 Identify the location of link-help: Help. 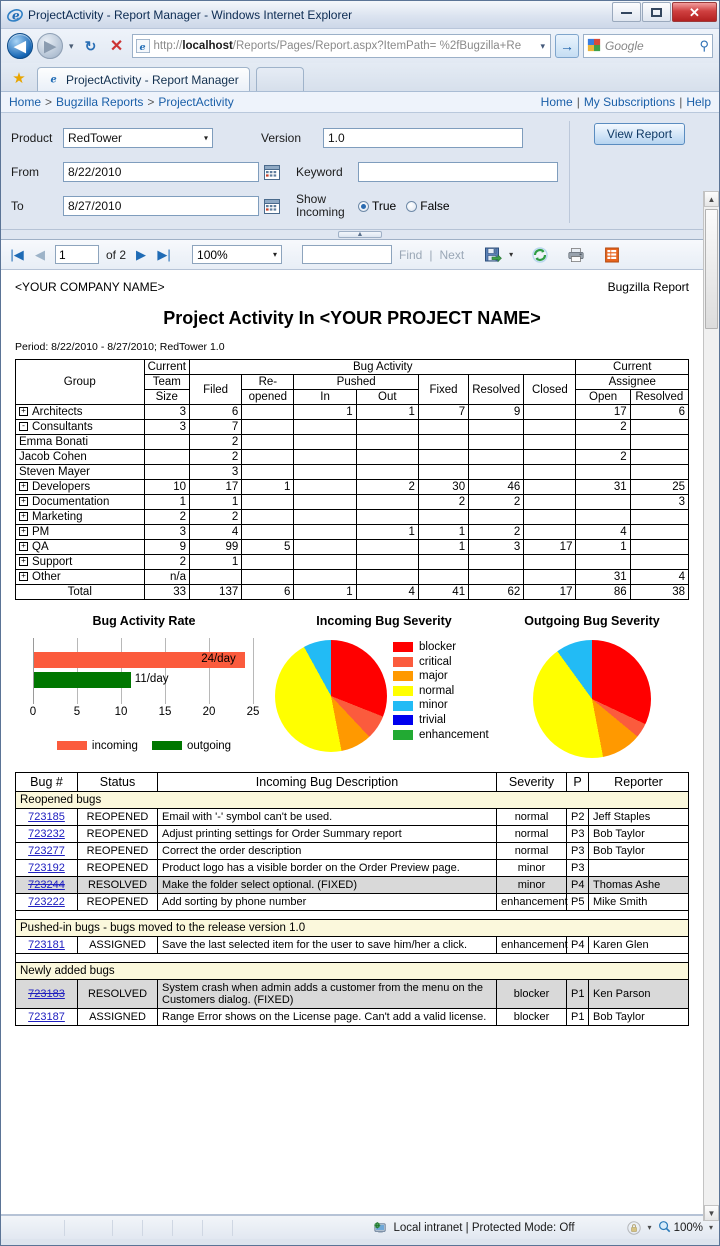
(698, 102).